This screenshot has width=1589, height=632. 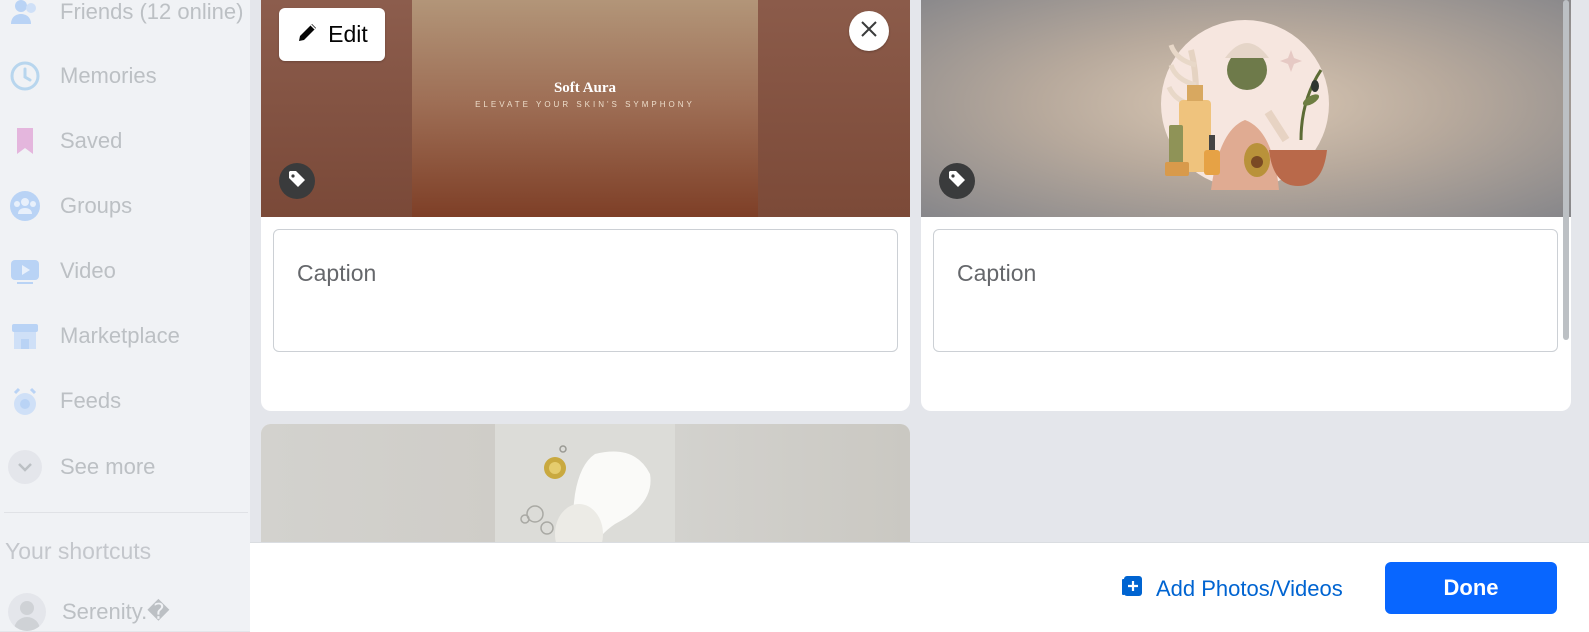 I want to click on sidebar-item-marketplace: Marketplace, so click(x=126, y=336).